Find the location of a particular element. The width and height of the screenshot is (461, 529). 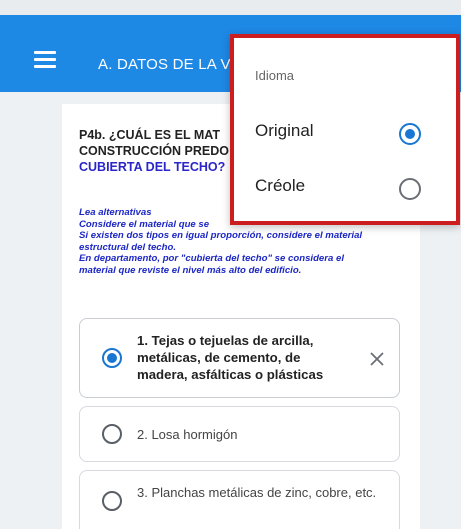

instruction-line: estructural del techo. is located at coordinates (128, 247).